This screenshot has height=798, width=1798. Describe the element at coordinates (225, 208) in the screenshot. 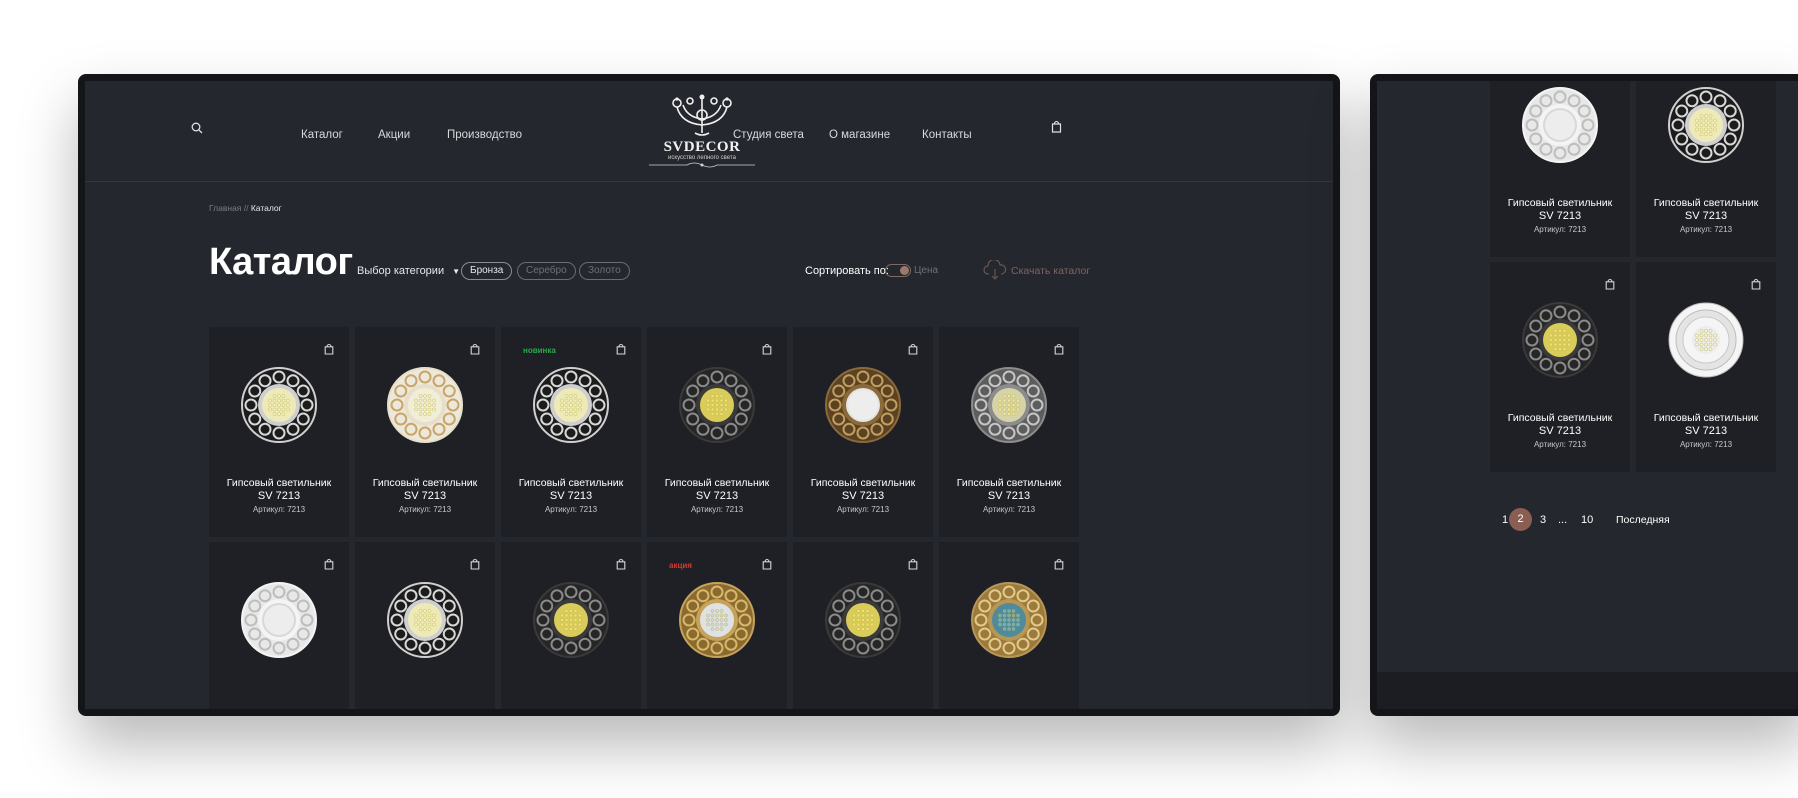

I see `breadcrumb-home: Главная` at that location.